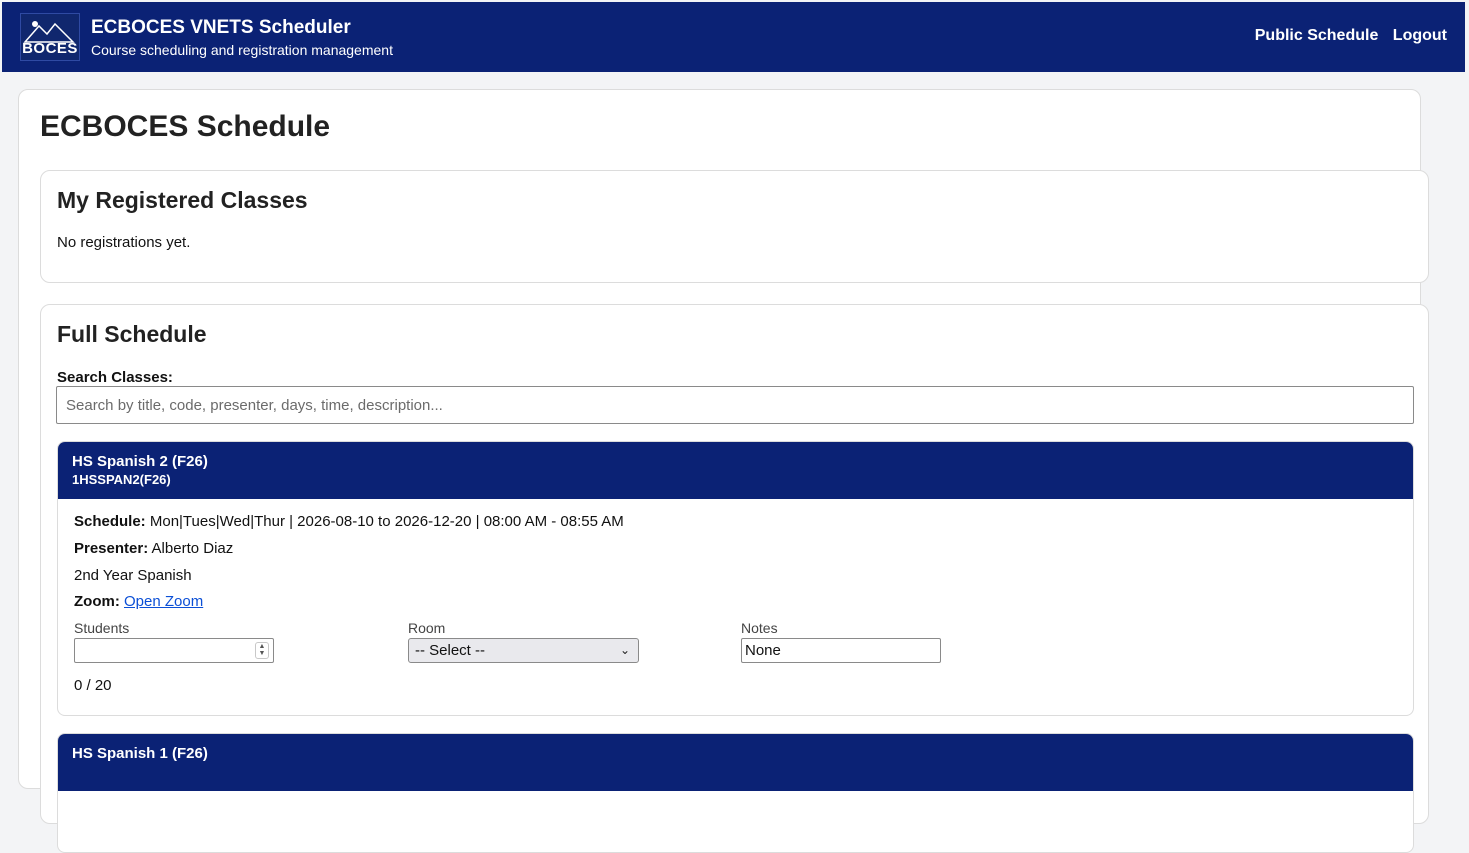  What do you see at coordinates (735, 762) in the screenshot?
I see `class-card-header: HS Spanish 1 (F26)` at bounding box center [735, 762].